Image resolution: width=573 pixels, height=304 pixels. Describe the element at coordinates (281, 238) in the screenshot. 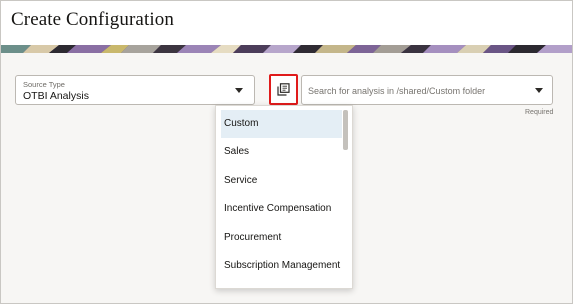

I see `dropdown-item-procurement: Procurement` at that location.